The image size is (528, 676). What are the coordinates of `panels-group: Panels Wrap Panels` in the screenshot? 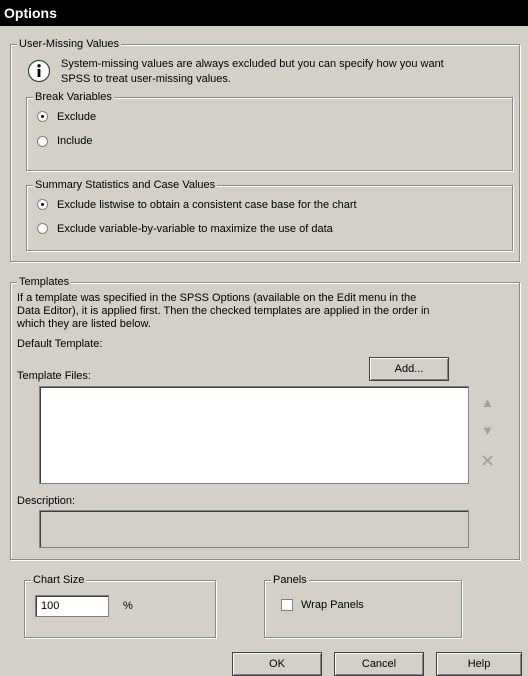 It's located at (363, 605).